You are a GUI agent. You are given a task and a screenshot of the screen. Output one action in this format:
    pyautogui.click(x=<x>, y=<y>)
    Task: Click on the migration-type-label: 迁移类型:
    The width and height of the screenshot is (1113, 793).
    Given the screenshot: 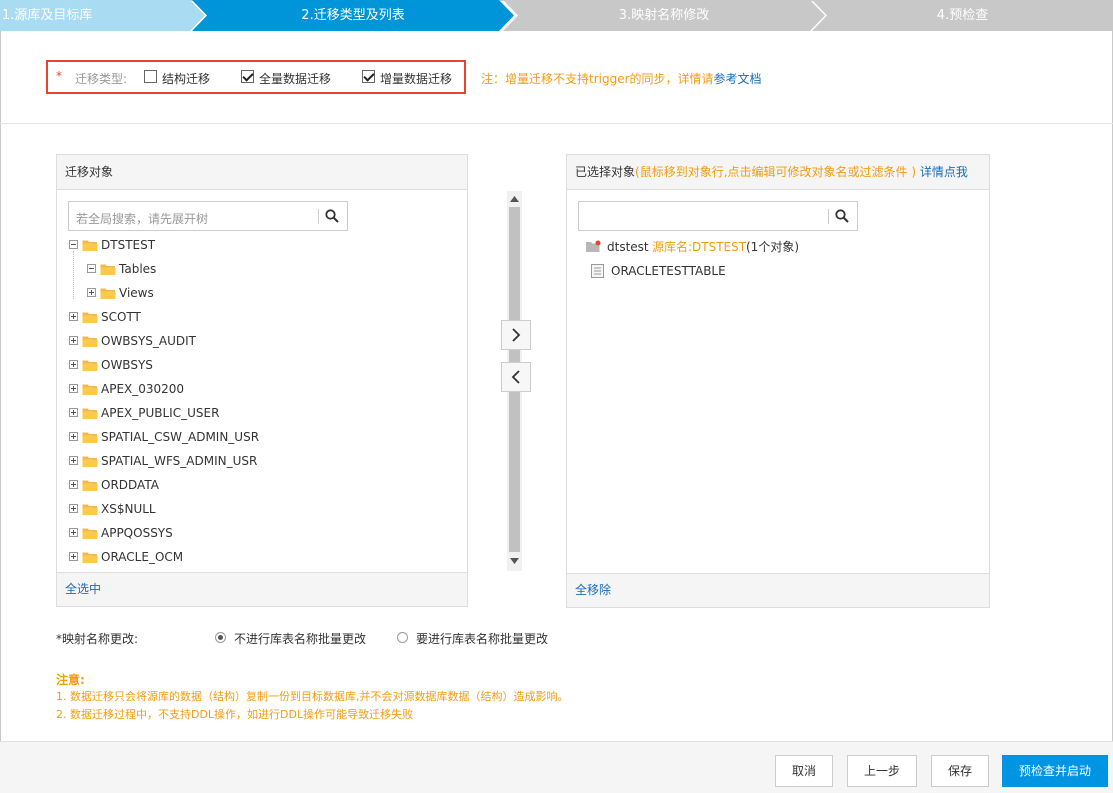 What is the action you would take?
    pyautogui.click(x=101, y=79)
    